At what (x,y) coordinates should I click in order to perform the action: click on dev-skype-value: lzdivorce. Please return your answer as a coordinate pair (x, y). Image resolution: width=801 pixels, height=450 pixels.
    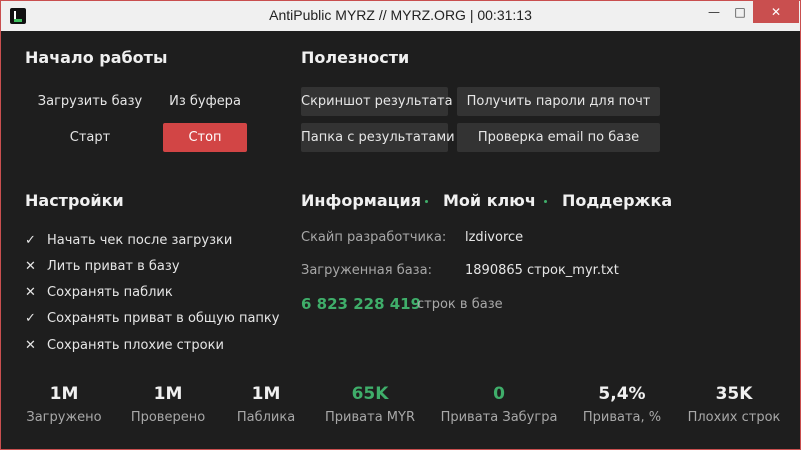
    Looking at the image, I should click on (494, 237).